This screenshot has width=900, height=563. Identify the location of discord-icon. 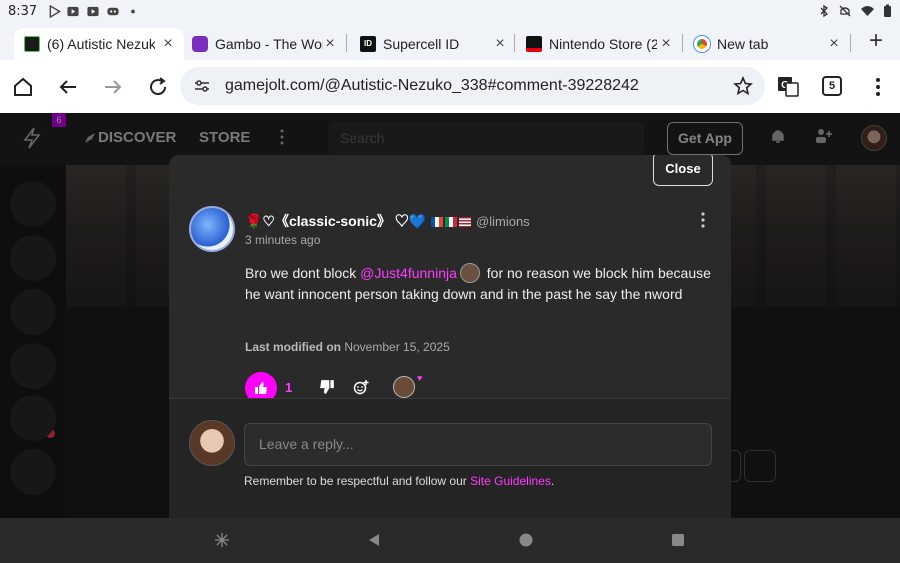
(113, 11).